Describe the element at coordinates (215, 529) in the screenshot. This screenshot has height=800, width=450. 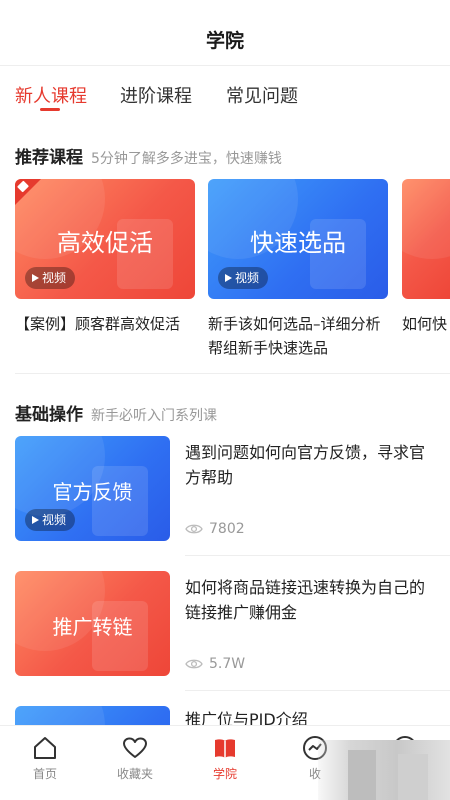
I see `view-count: 7802` at that location.